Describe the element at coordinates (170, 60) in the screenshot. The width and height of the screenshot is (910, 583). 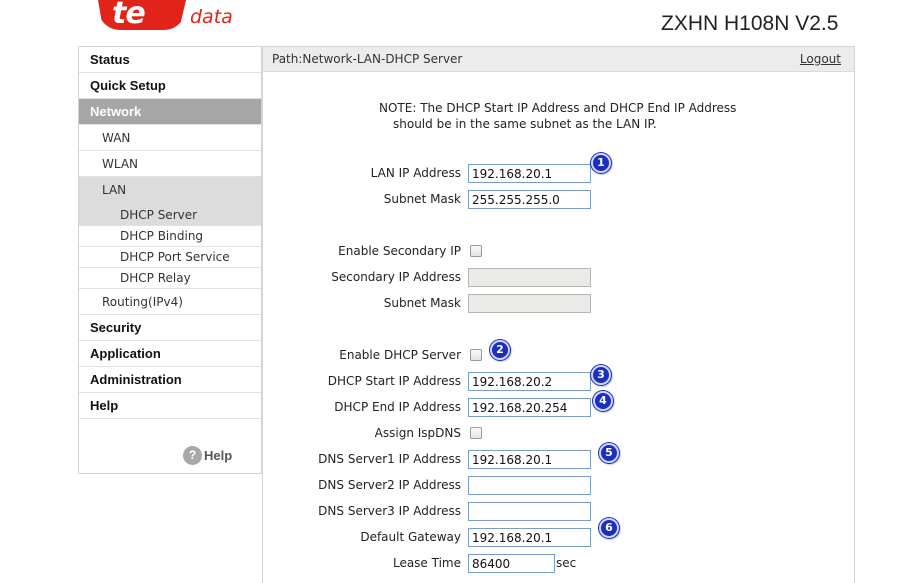
I see `sidebar-item-status: Status` at that location.